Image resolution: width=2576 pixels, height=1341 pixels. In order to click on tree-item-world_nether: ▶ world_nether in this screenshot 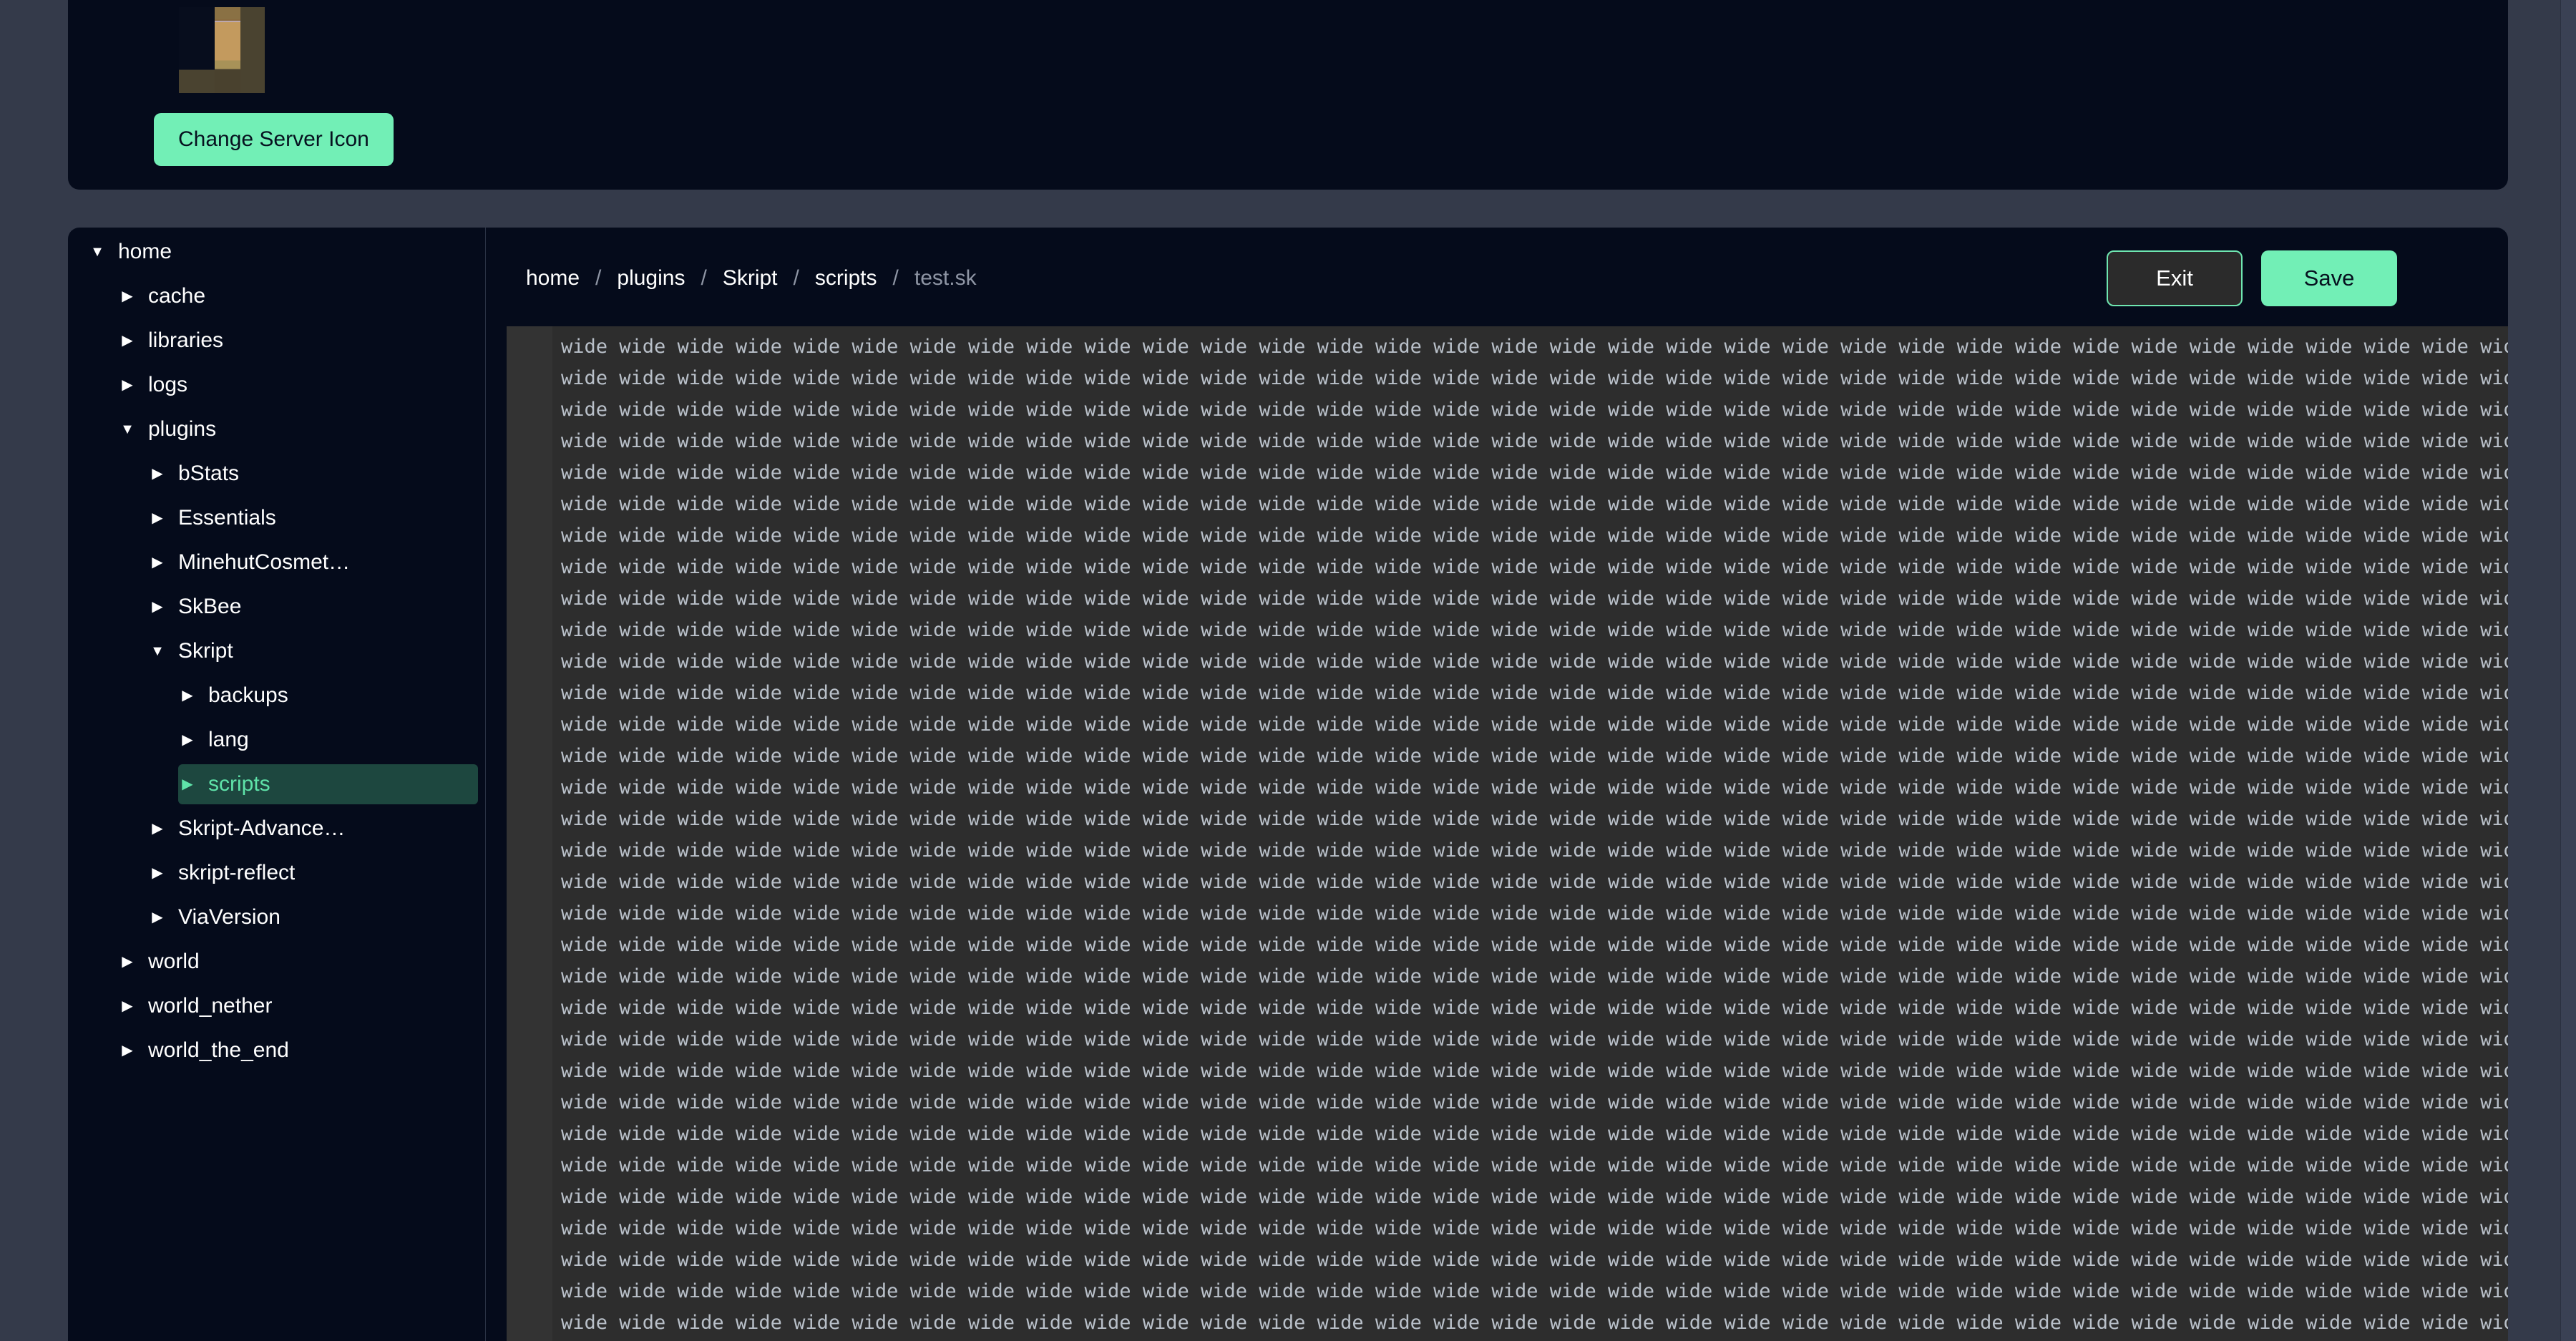, I will do `click(298, 1006)`.